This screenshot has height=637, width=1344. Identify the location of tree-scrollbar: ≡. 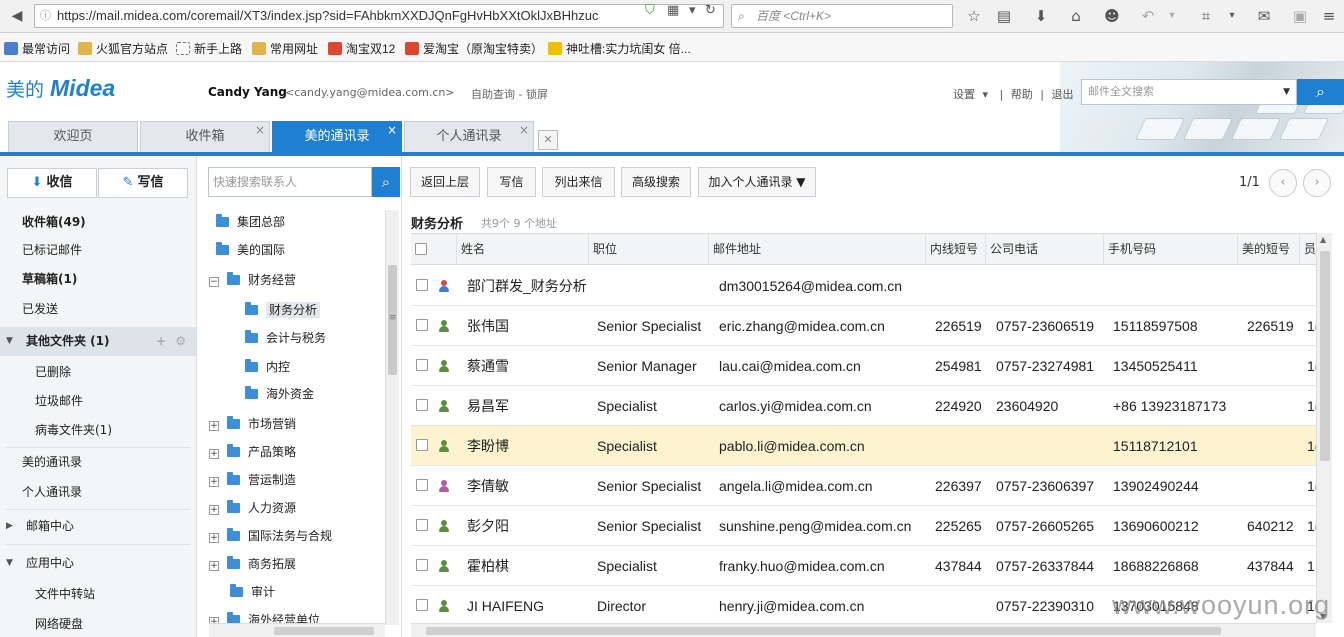
(392, 417).